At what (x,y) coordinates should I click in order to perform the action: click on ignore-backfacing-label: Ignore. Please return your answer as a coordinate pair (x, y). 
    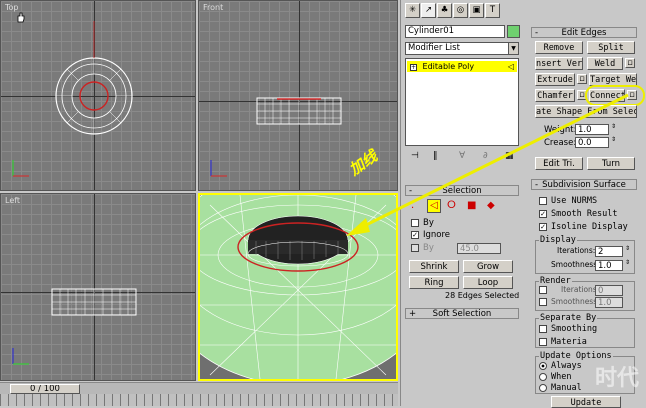
    Looking at the image, I should click on (437, 235).